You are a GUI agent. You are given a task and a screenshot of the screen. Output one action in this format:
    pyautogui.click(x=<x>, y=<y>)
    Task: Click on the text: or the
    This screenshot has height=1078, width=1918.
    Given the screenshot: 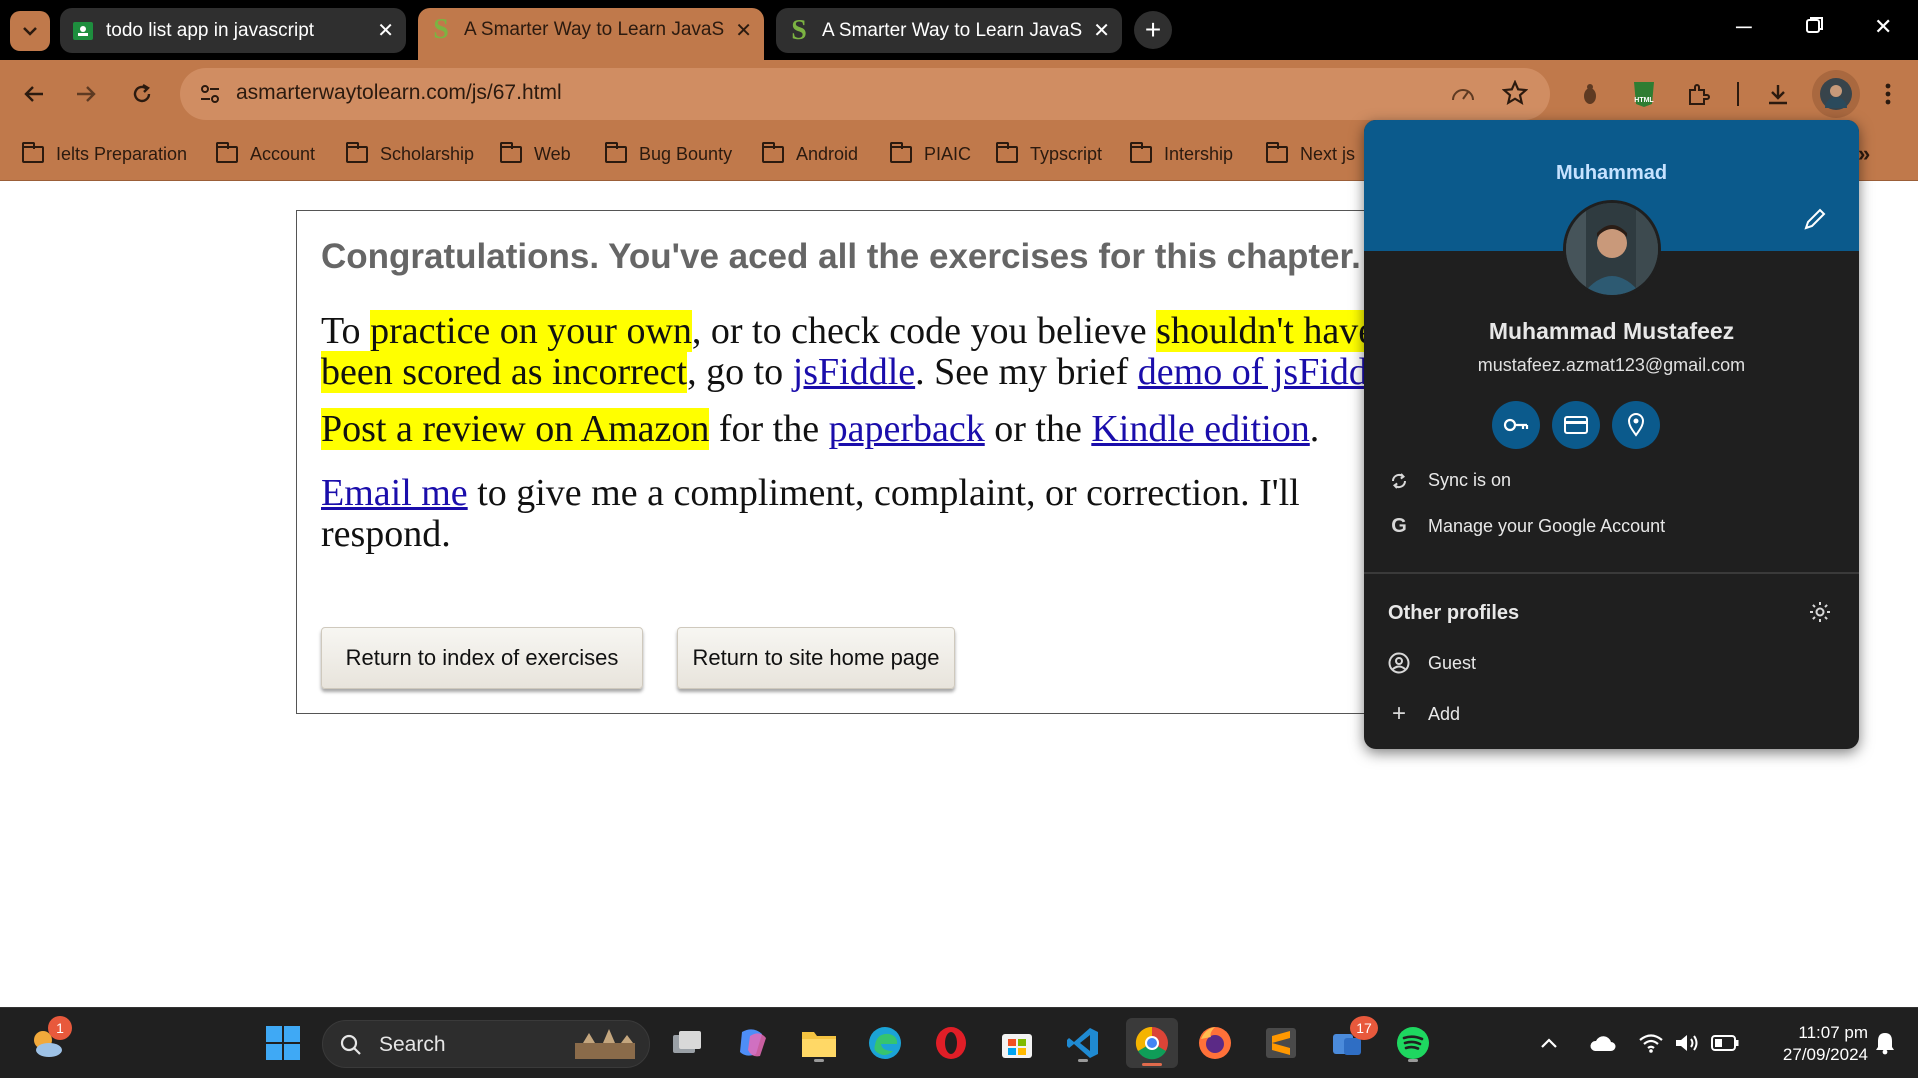 What is the action you would take?
    pyautogui.click(x=1038, y=429)
    